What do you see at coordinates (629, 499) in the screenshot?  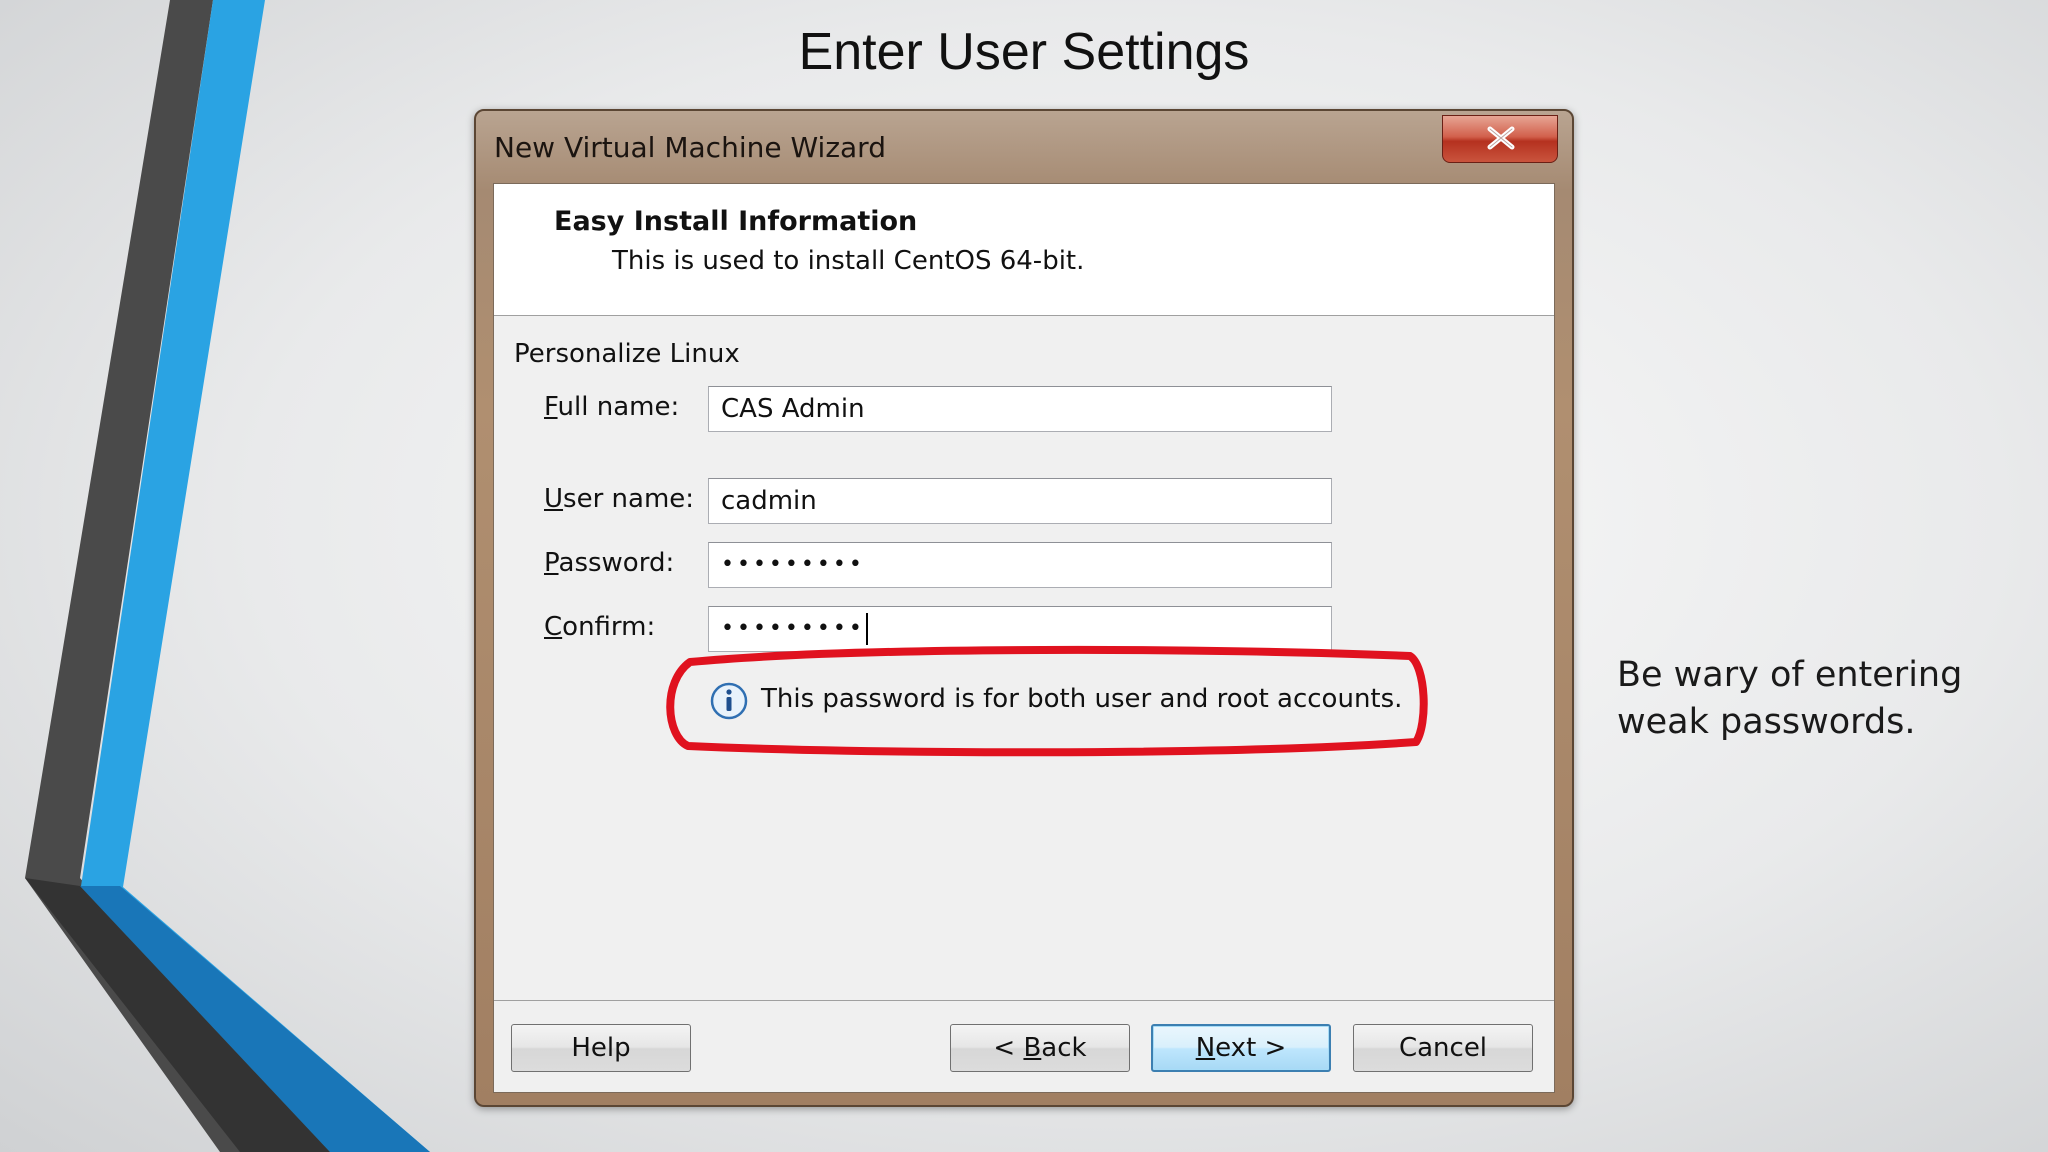 I see `user-name-label-text: ser name:` at bounding box center [629, 499].